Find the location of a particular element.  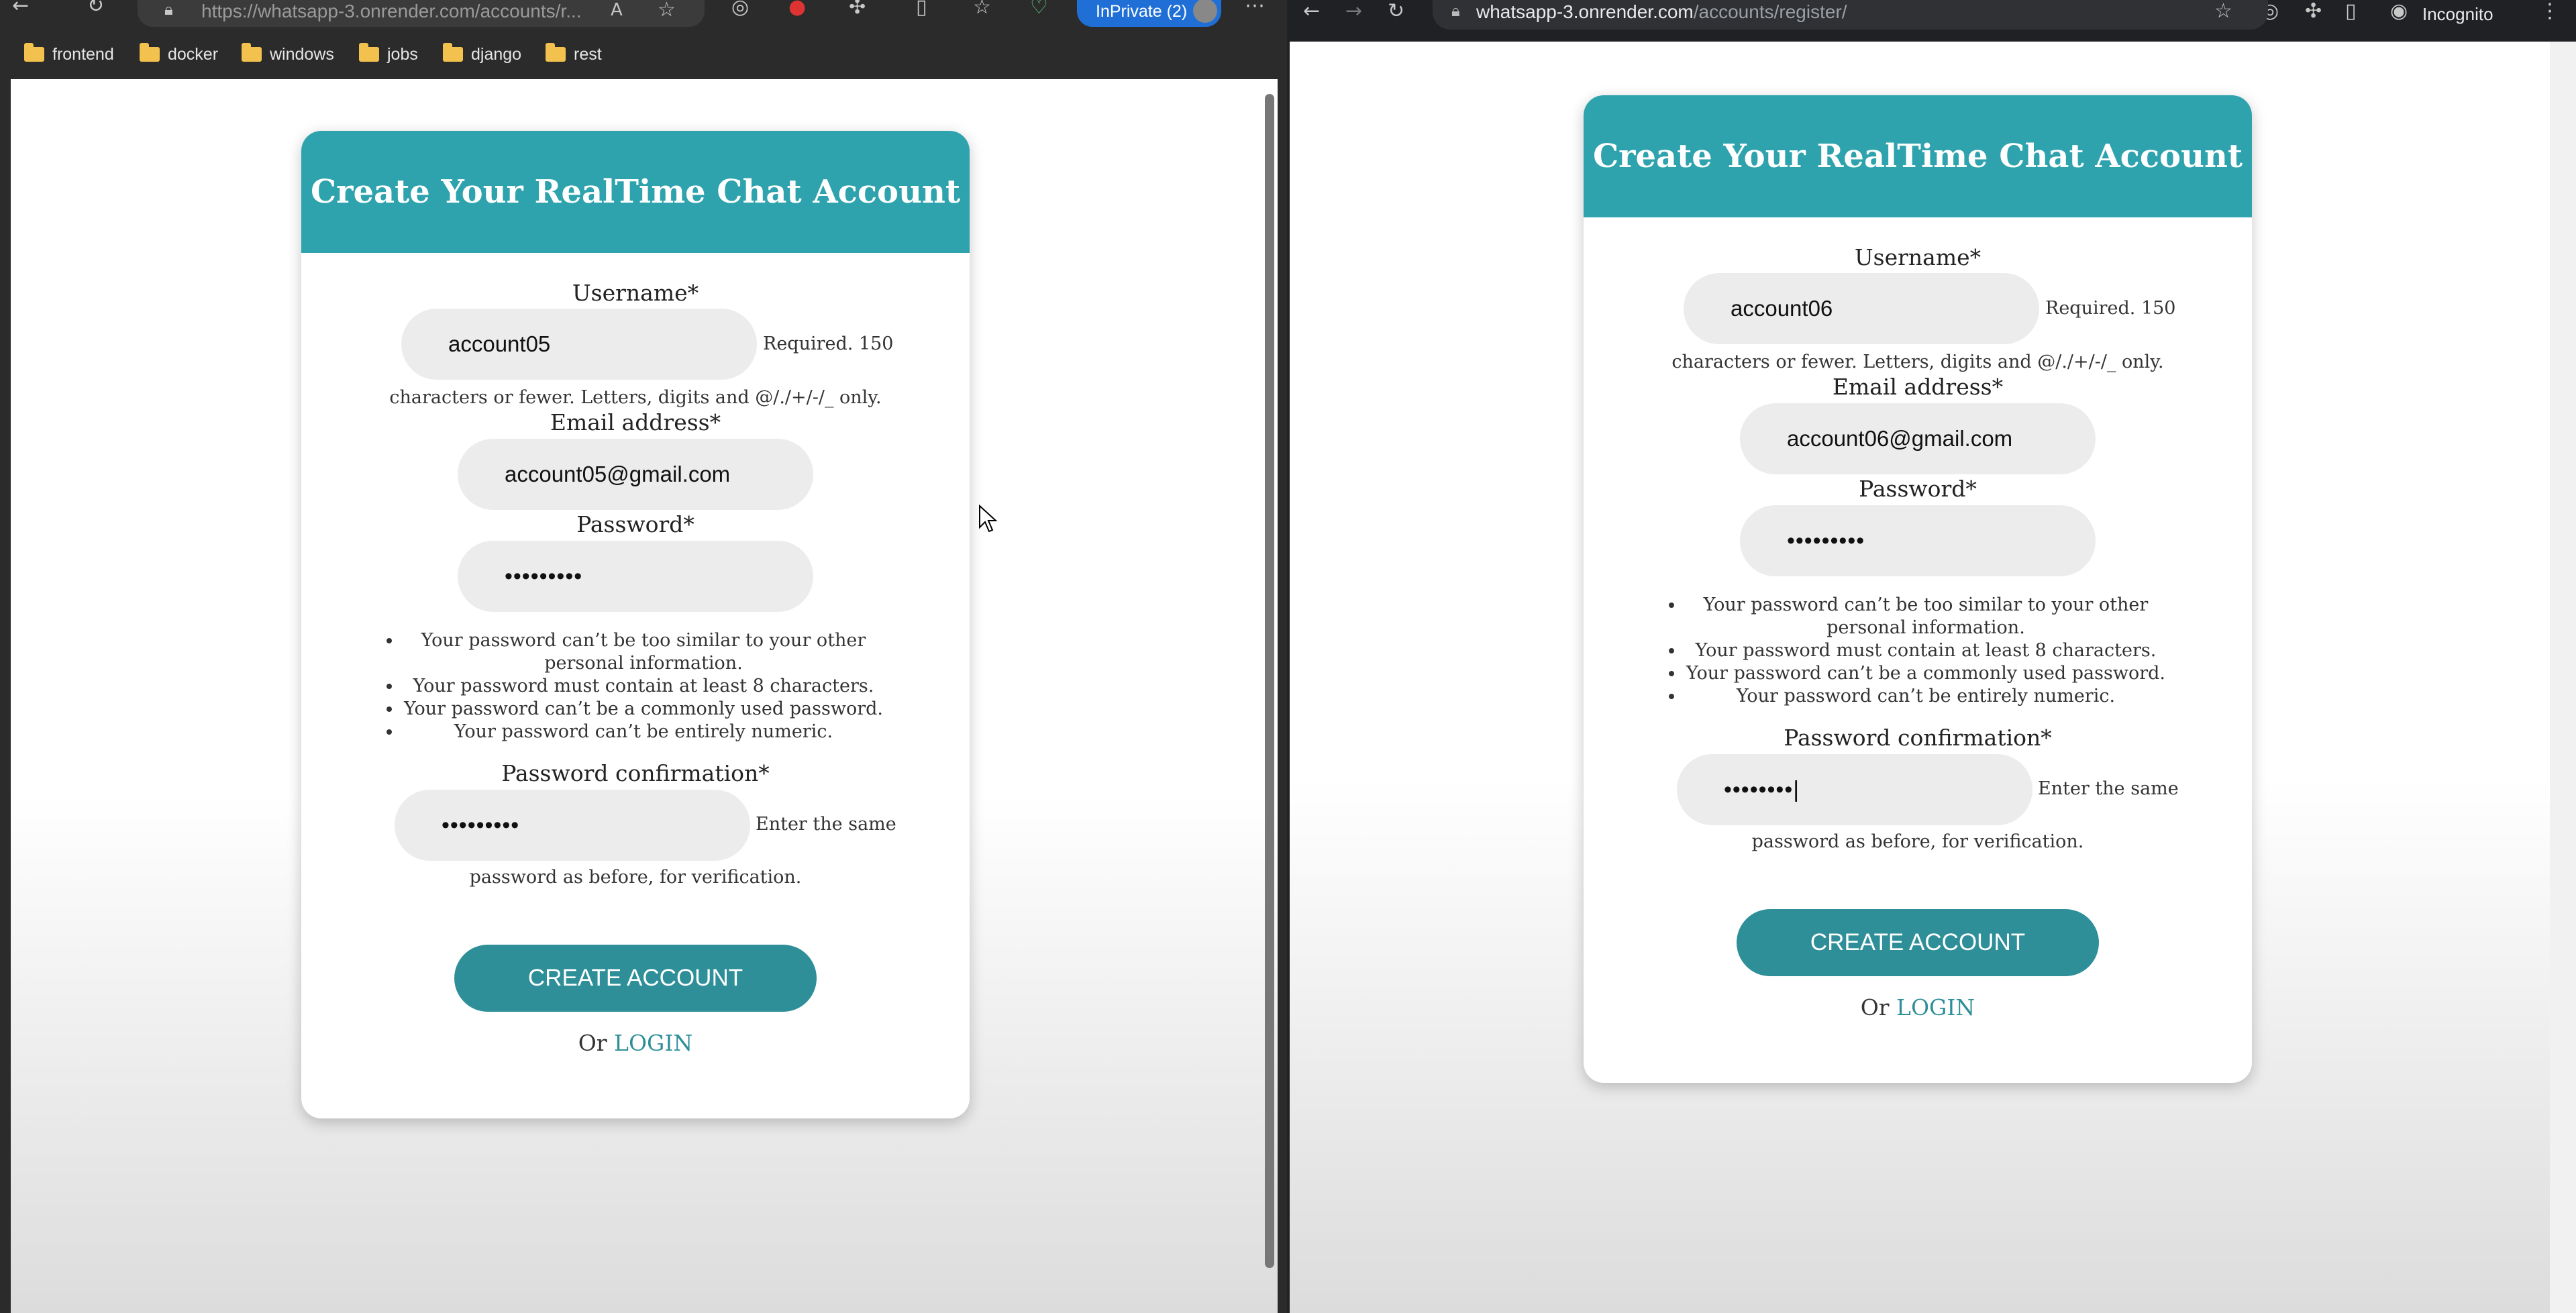

more-icon: ⋮ is located at coordinates (2550, 11).